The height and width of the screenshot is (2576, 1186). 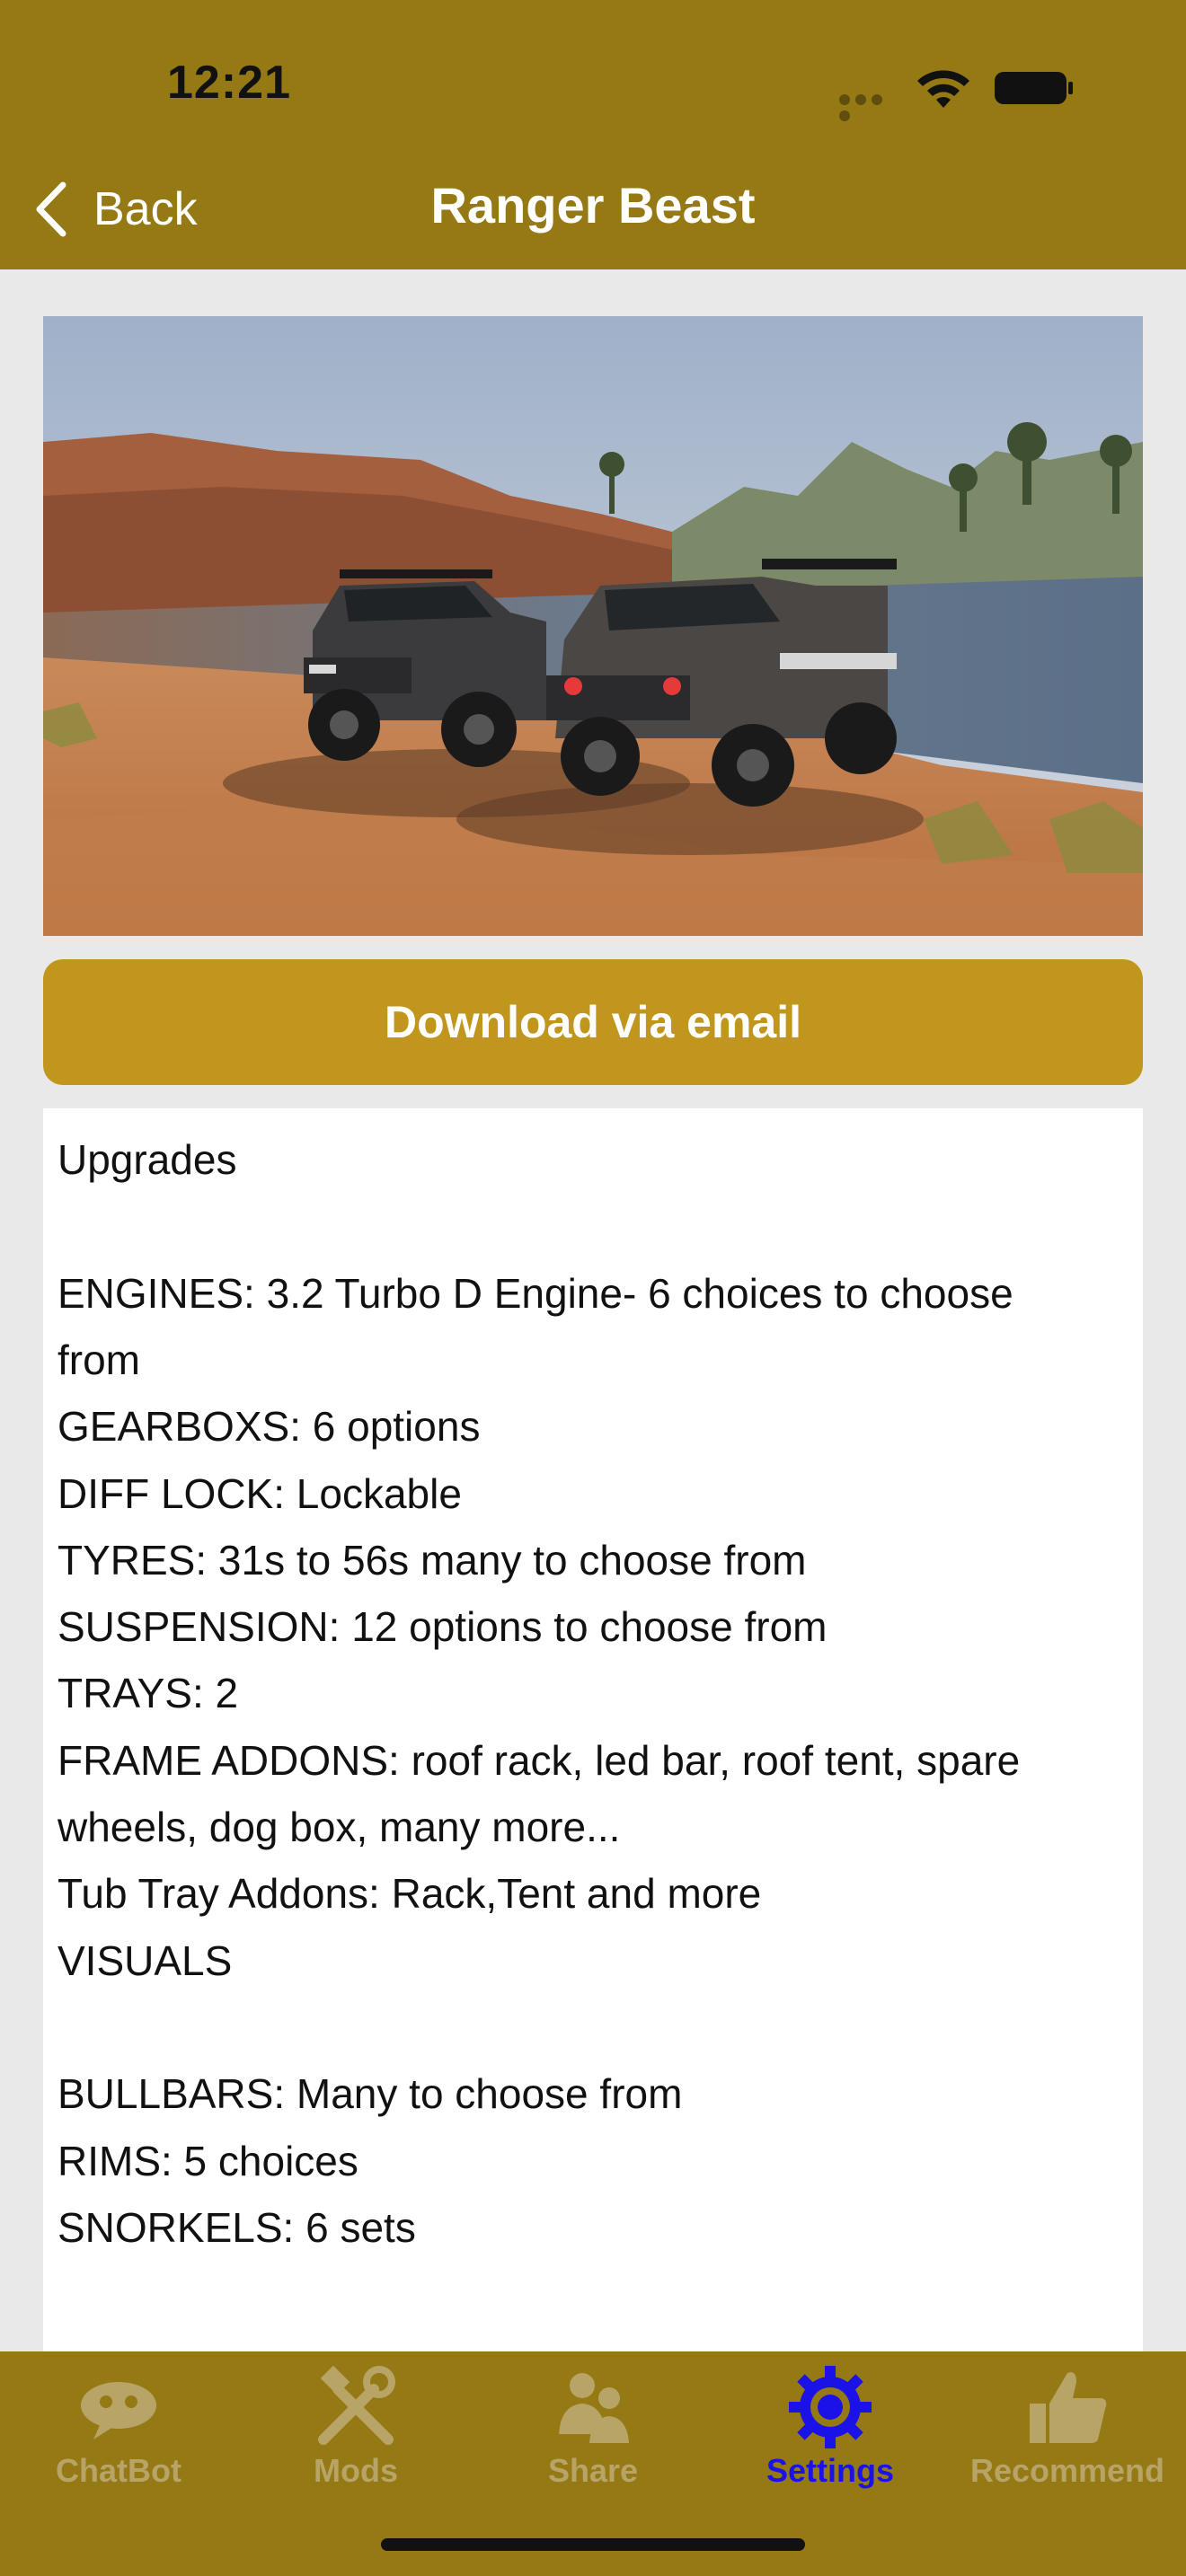 What do you see at coordinates (229, 83) in the screenshot?
I see `status-time: 12:21` at bounding box center [229, 83].